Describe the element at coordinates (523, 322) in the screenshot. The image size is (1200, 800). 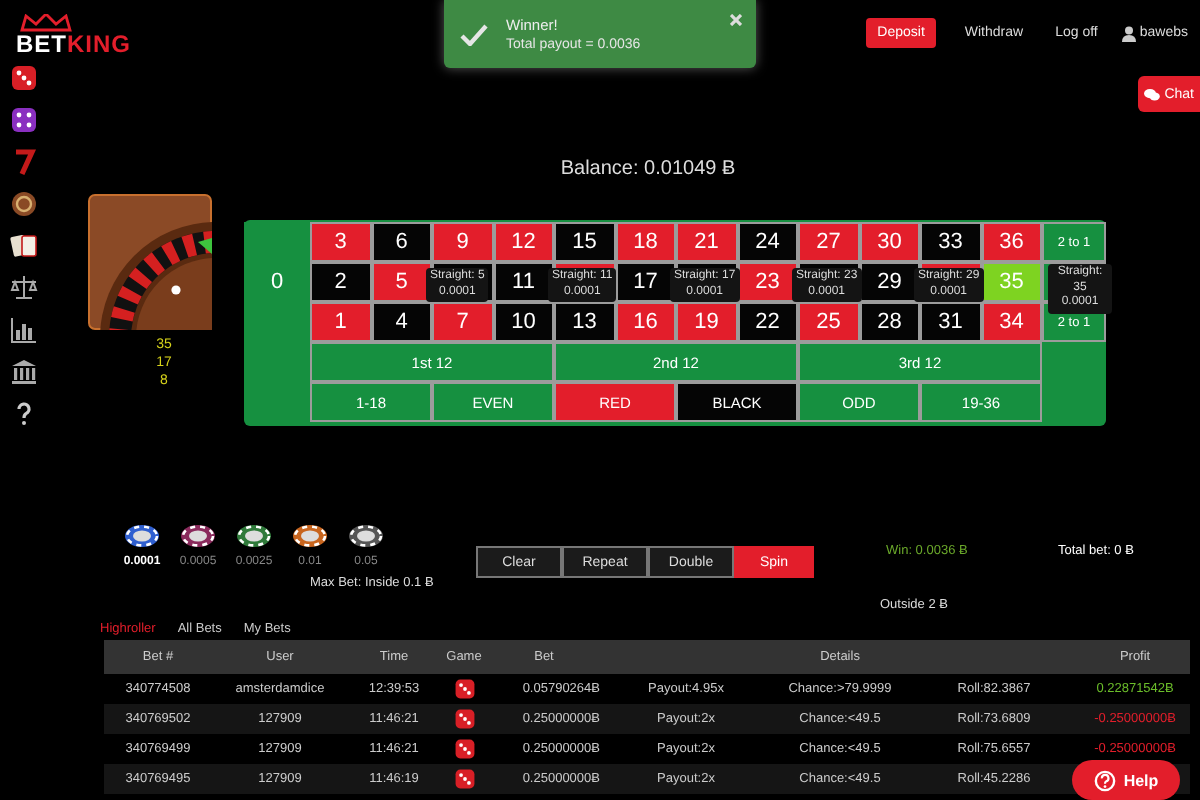
I see `number-cell: 10` at that location.